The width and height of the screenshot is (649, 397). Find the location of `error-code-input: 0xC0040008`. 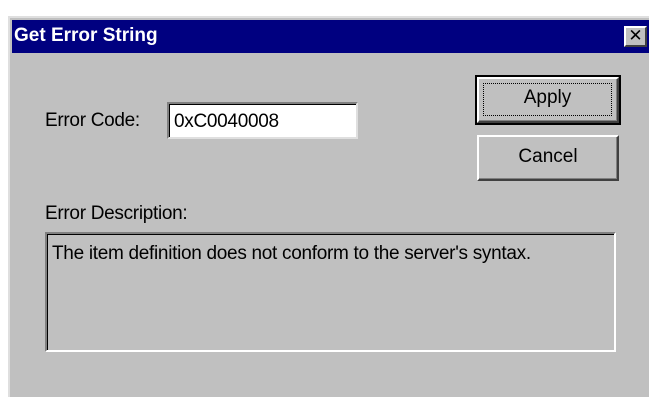

error-code-input: 0xC0040008 is located at coordinates (262, 120).